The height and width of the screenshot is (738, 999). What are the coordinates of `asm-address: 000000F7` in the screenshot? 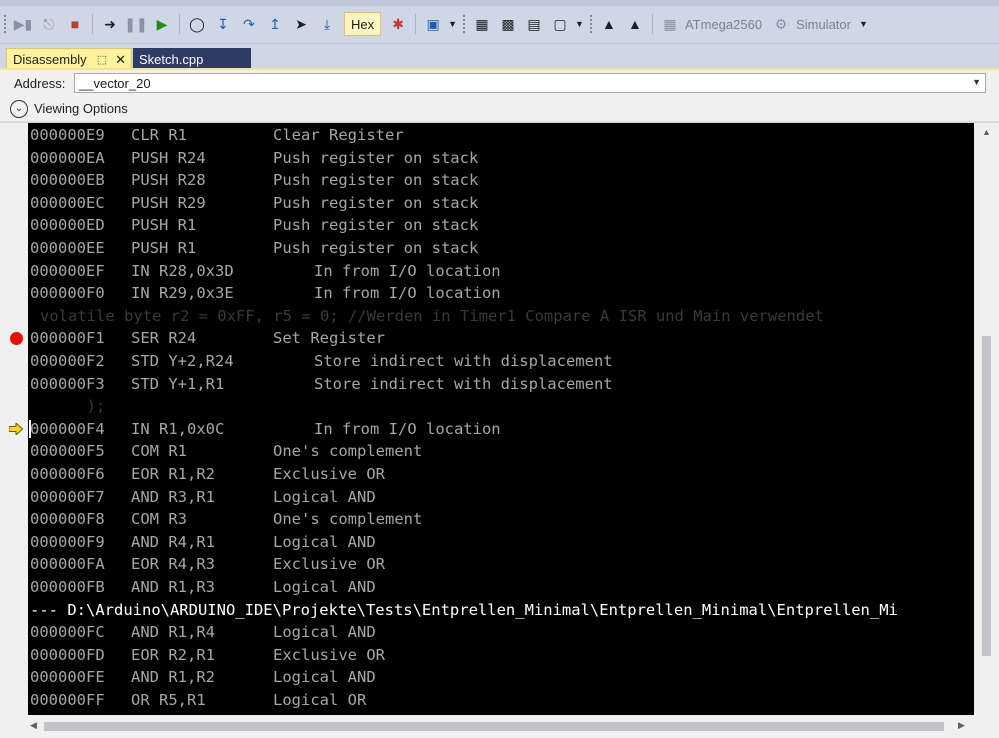 It's located at (67, 496).